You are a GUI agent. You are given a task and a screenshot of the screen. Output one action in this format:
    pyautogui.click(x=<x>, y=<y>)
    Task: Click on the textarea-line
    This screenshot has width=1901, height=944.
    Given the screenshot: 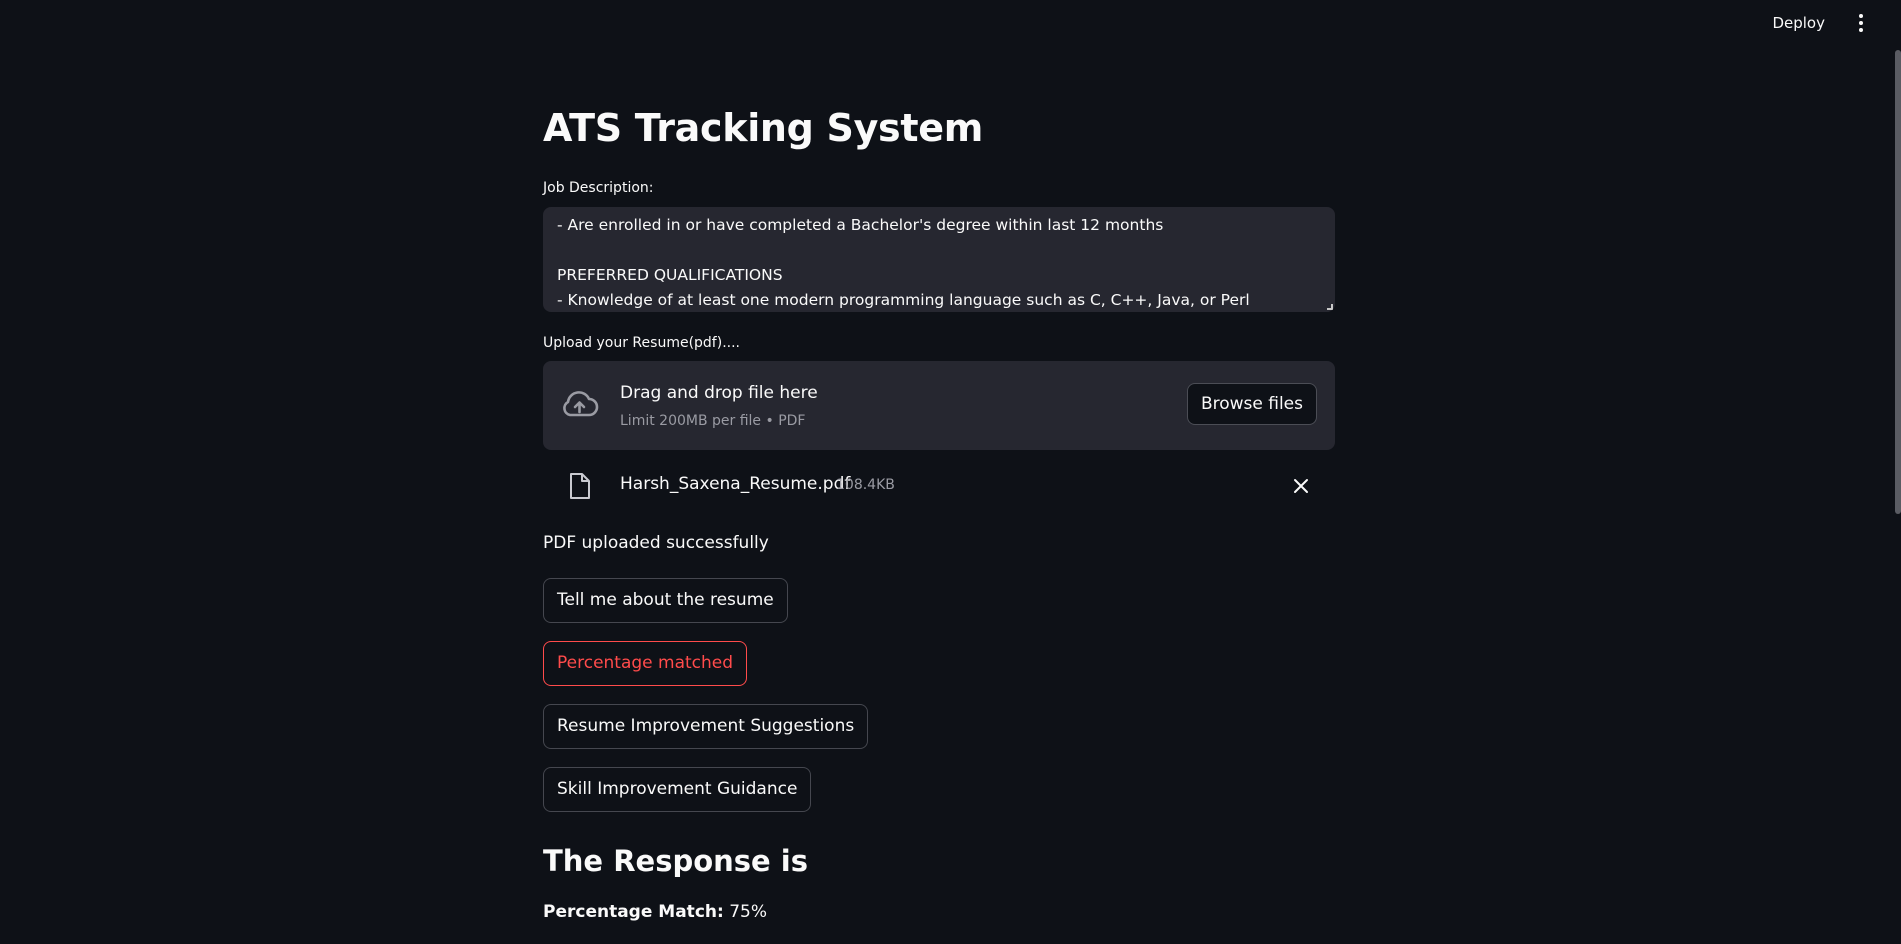 What is the action you would take?
    pyautogui.click(x=939, y=250)
    